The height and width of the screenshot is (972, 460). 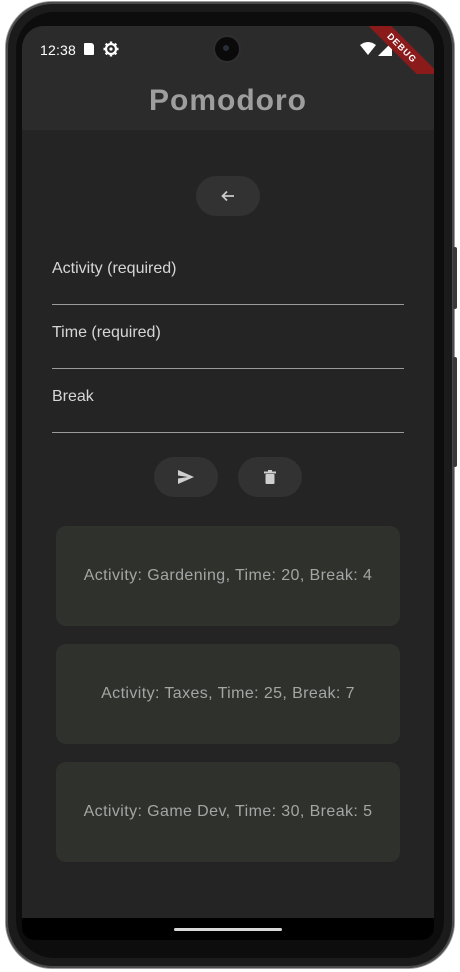 I want to click on volume-button, so click(x=455, y=278).